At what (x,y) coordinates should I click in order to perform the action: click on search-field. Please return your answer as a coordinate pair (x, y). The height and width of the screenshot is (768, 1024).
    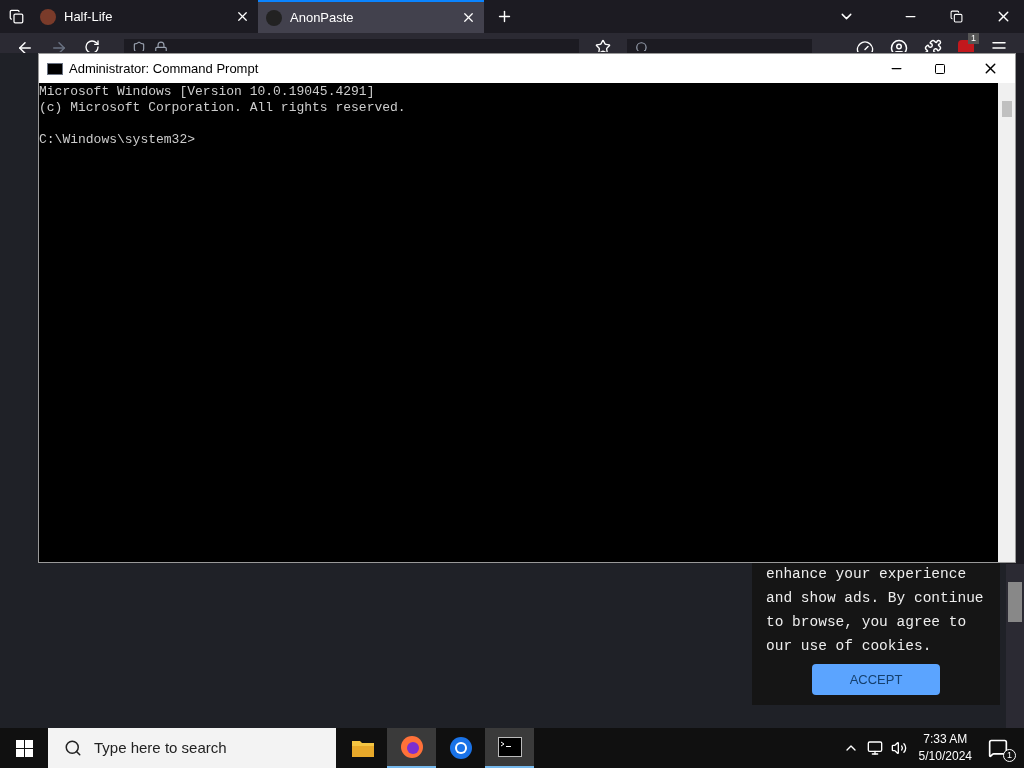
    Looking at the image, I should click on (719, 46).